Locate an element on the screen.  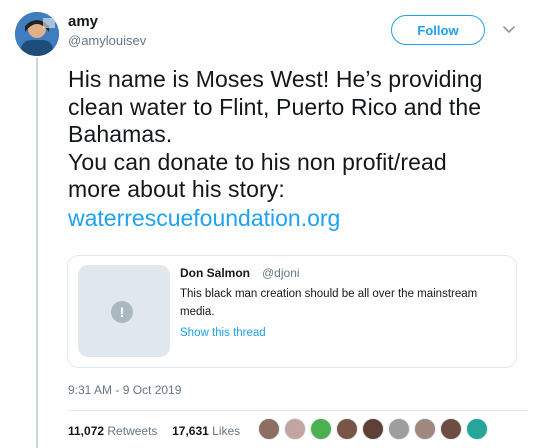
likes-label: Likes is located at coordinates (226, 431).